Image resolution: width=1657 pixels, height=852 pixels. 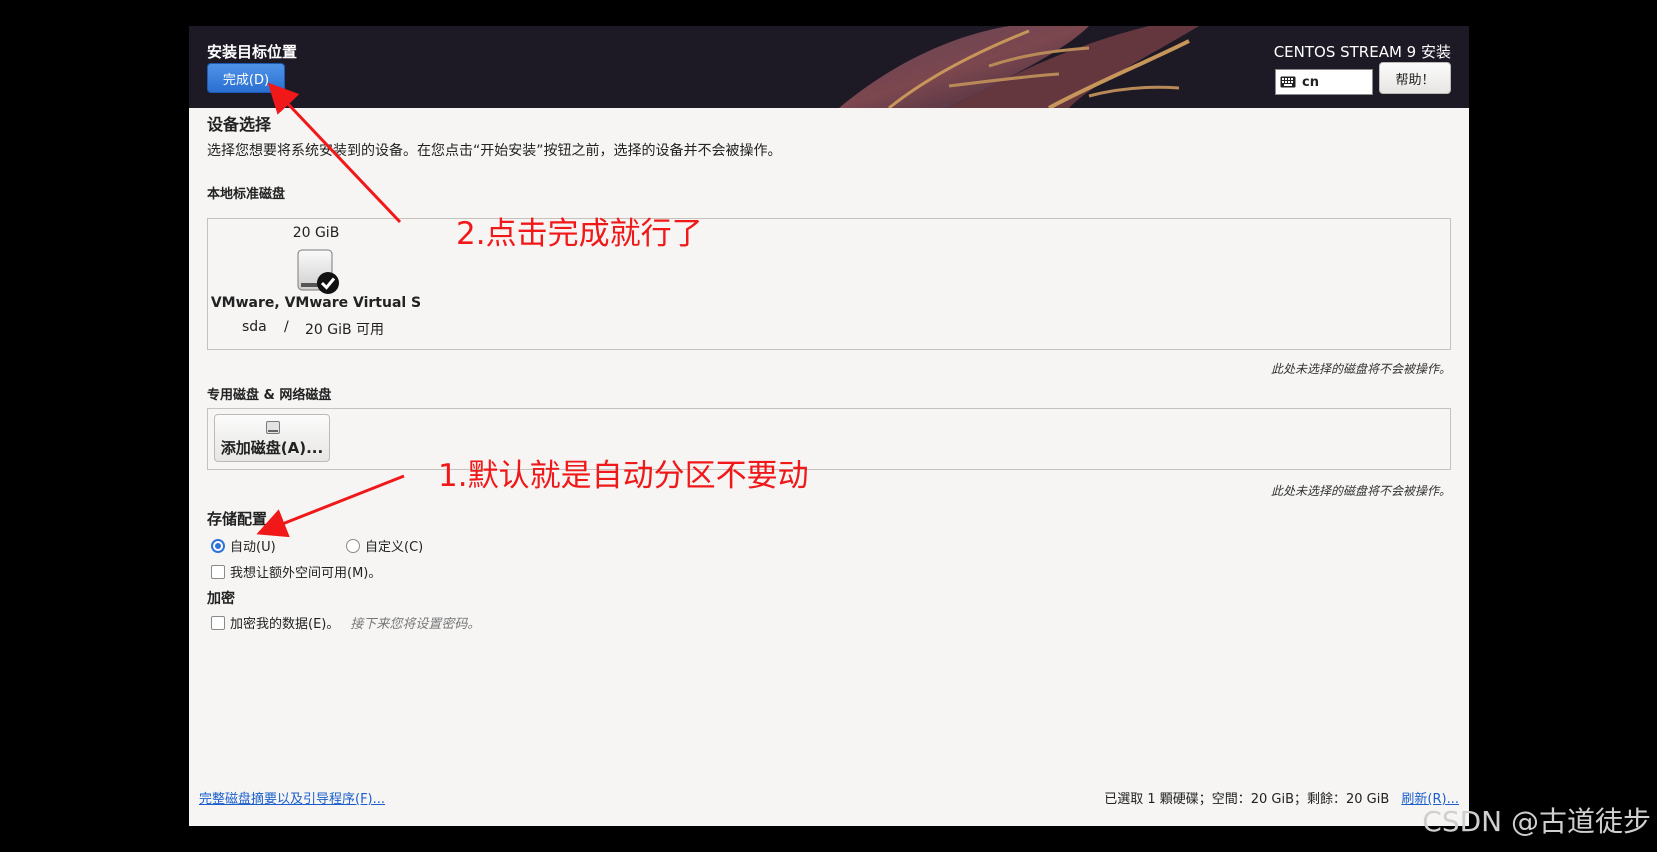 I want to click on arrow-to-auto-option, so click(x=330, y=506).